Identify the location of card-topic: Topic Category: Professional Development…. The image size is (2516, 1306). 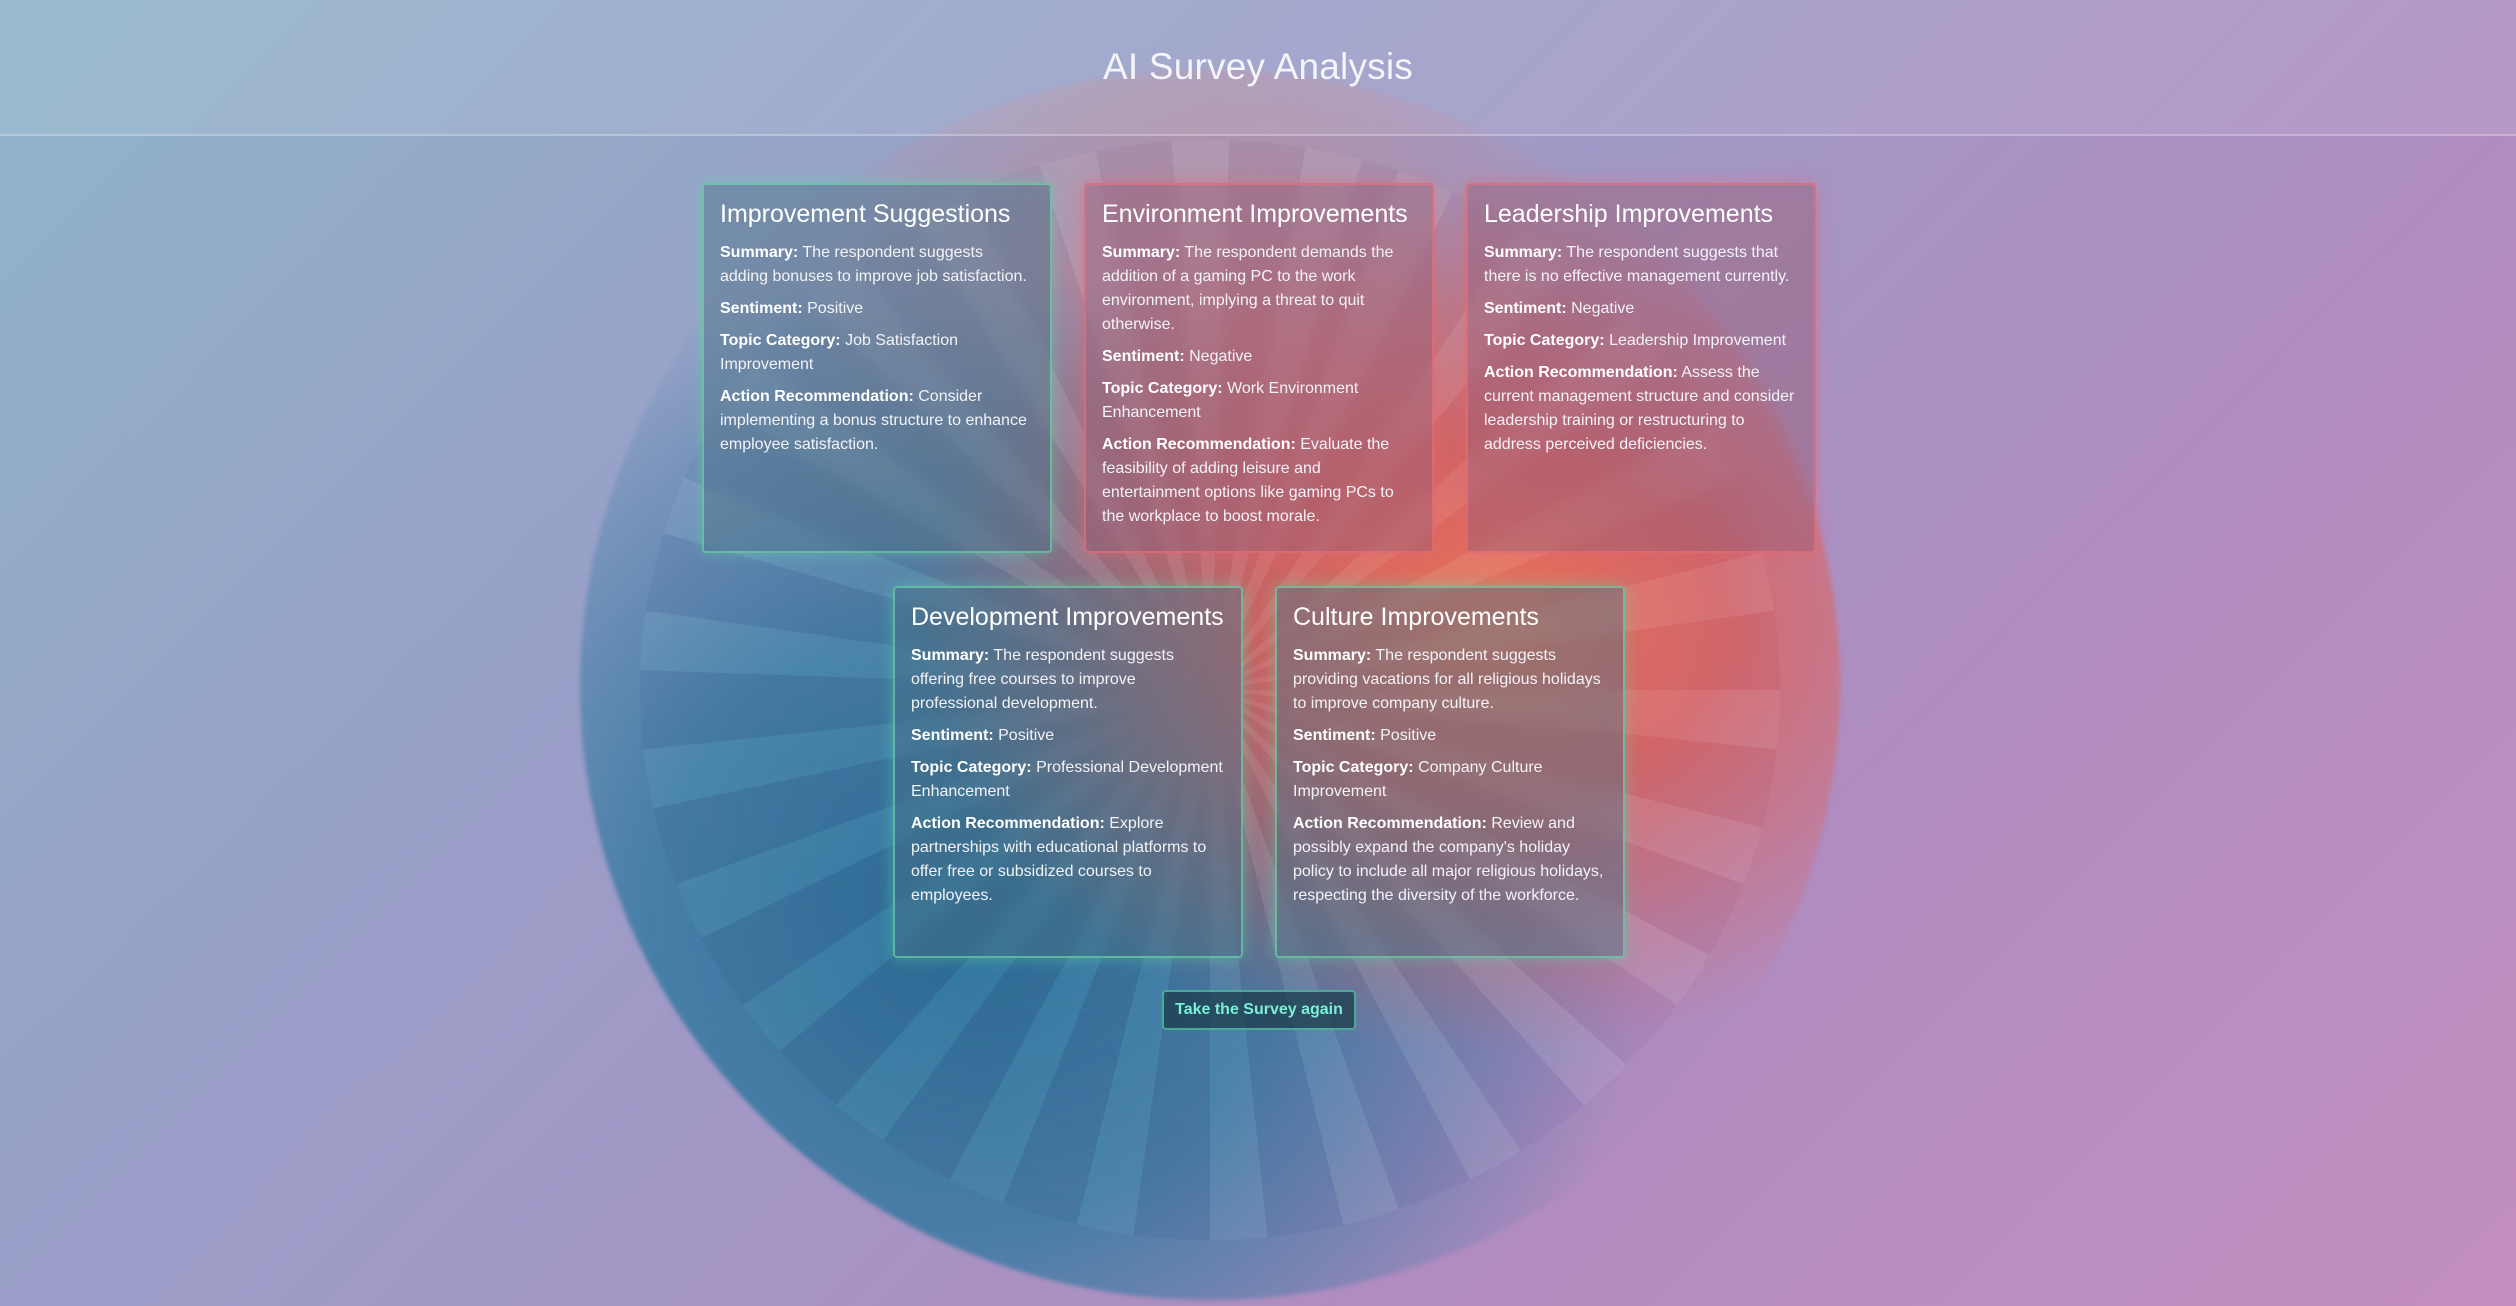
(1068, 780).